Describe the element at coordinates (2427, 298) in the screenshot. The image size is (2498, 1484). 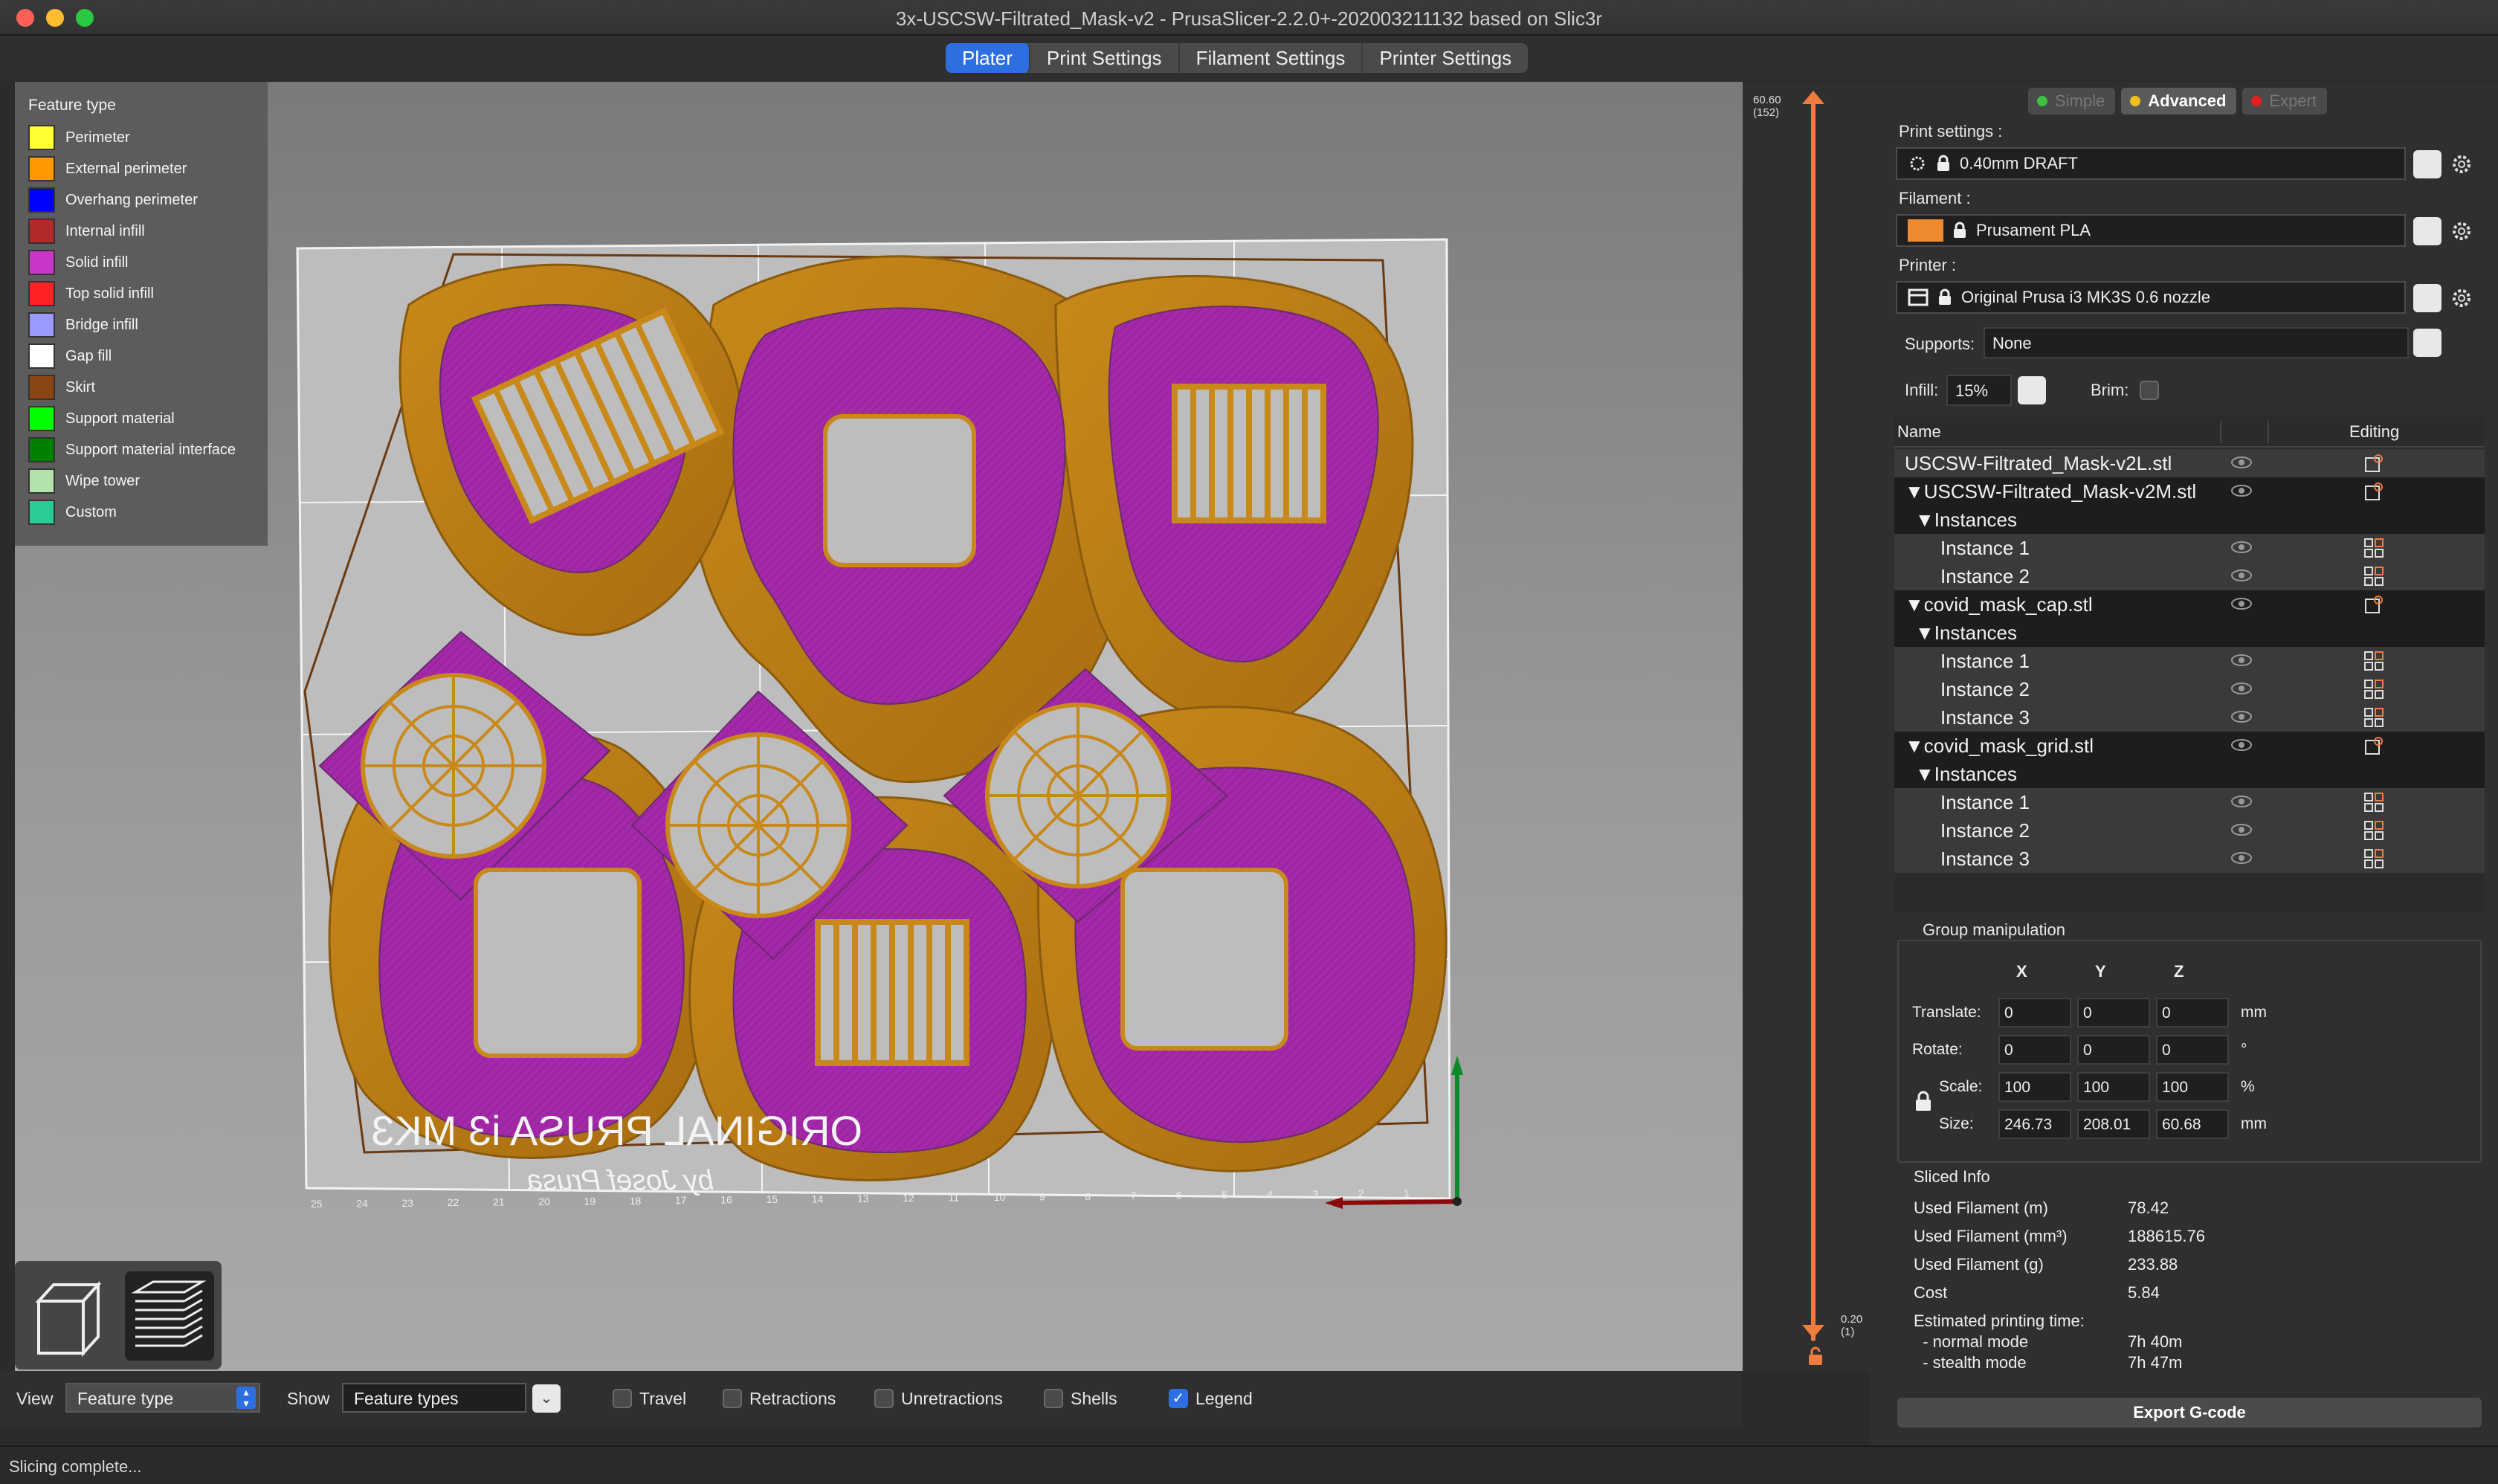
I see `printer-dropdown-chevron-icon` at that location.